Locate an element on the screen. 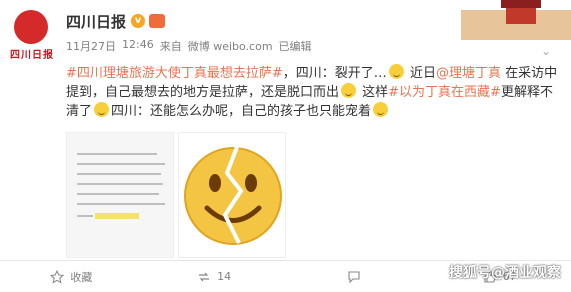 The image size is (571, 292). chevron-down-icon: ⌄ is located at coordinates (546, 51).